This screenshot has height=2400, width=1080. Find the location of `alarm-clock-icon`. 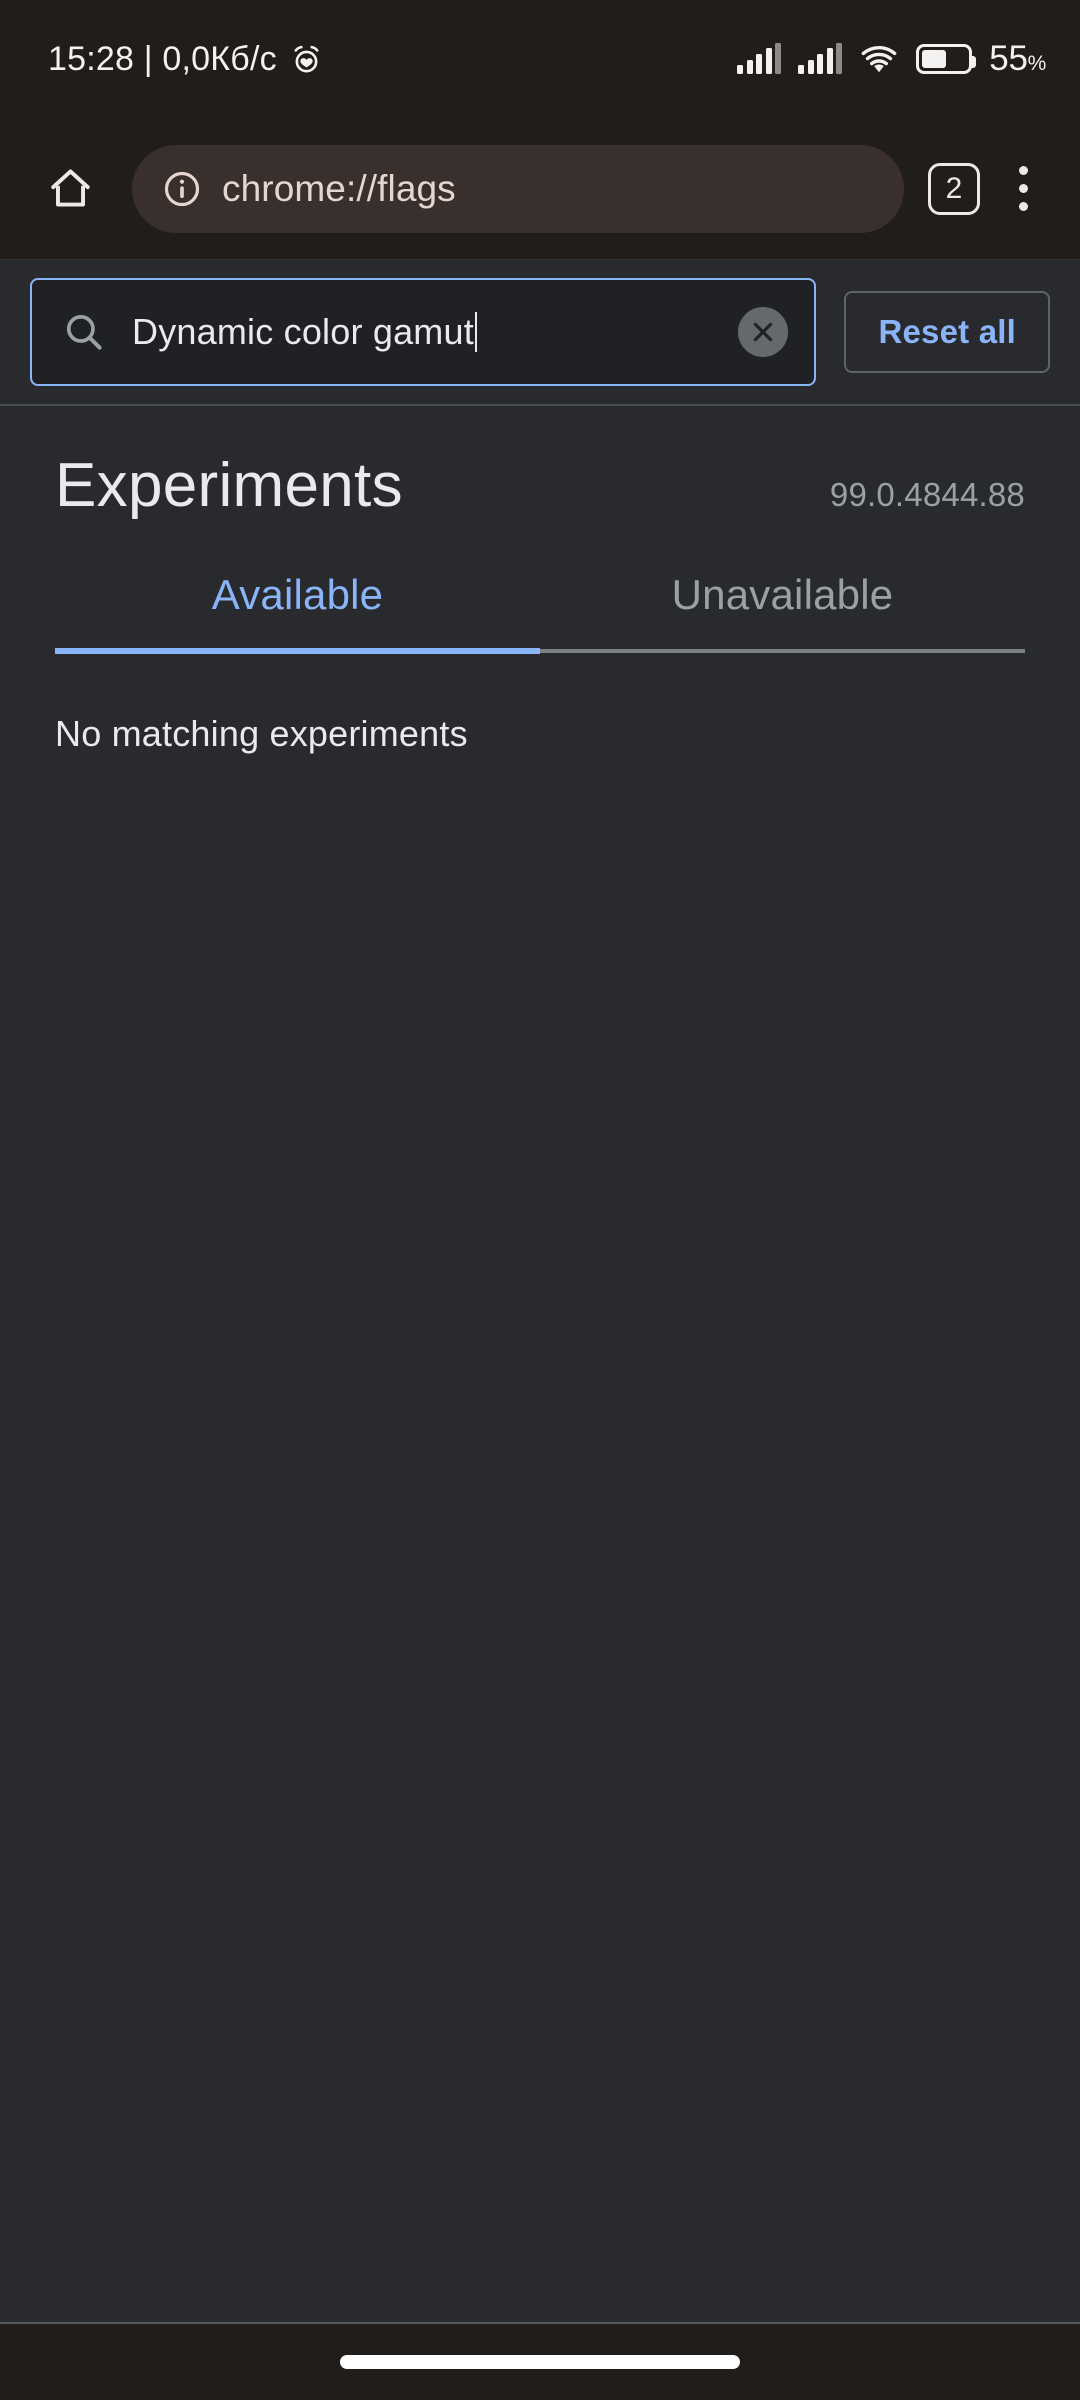

alarm-clock-icon is located at coordinates (306, 58).